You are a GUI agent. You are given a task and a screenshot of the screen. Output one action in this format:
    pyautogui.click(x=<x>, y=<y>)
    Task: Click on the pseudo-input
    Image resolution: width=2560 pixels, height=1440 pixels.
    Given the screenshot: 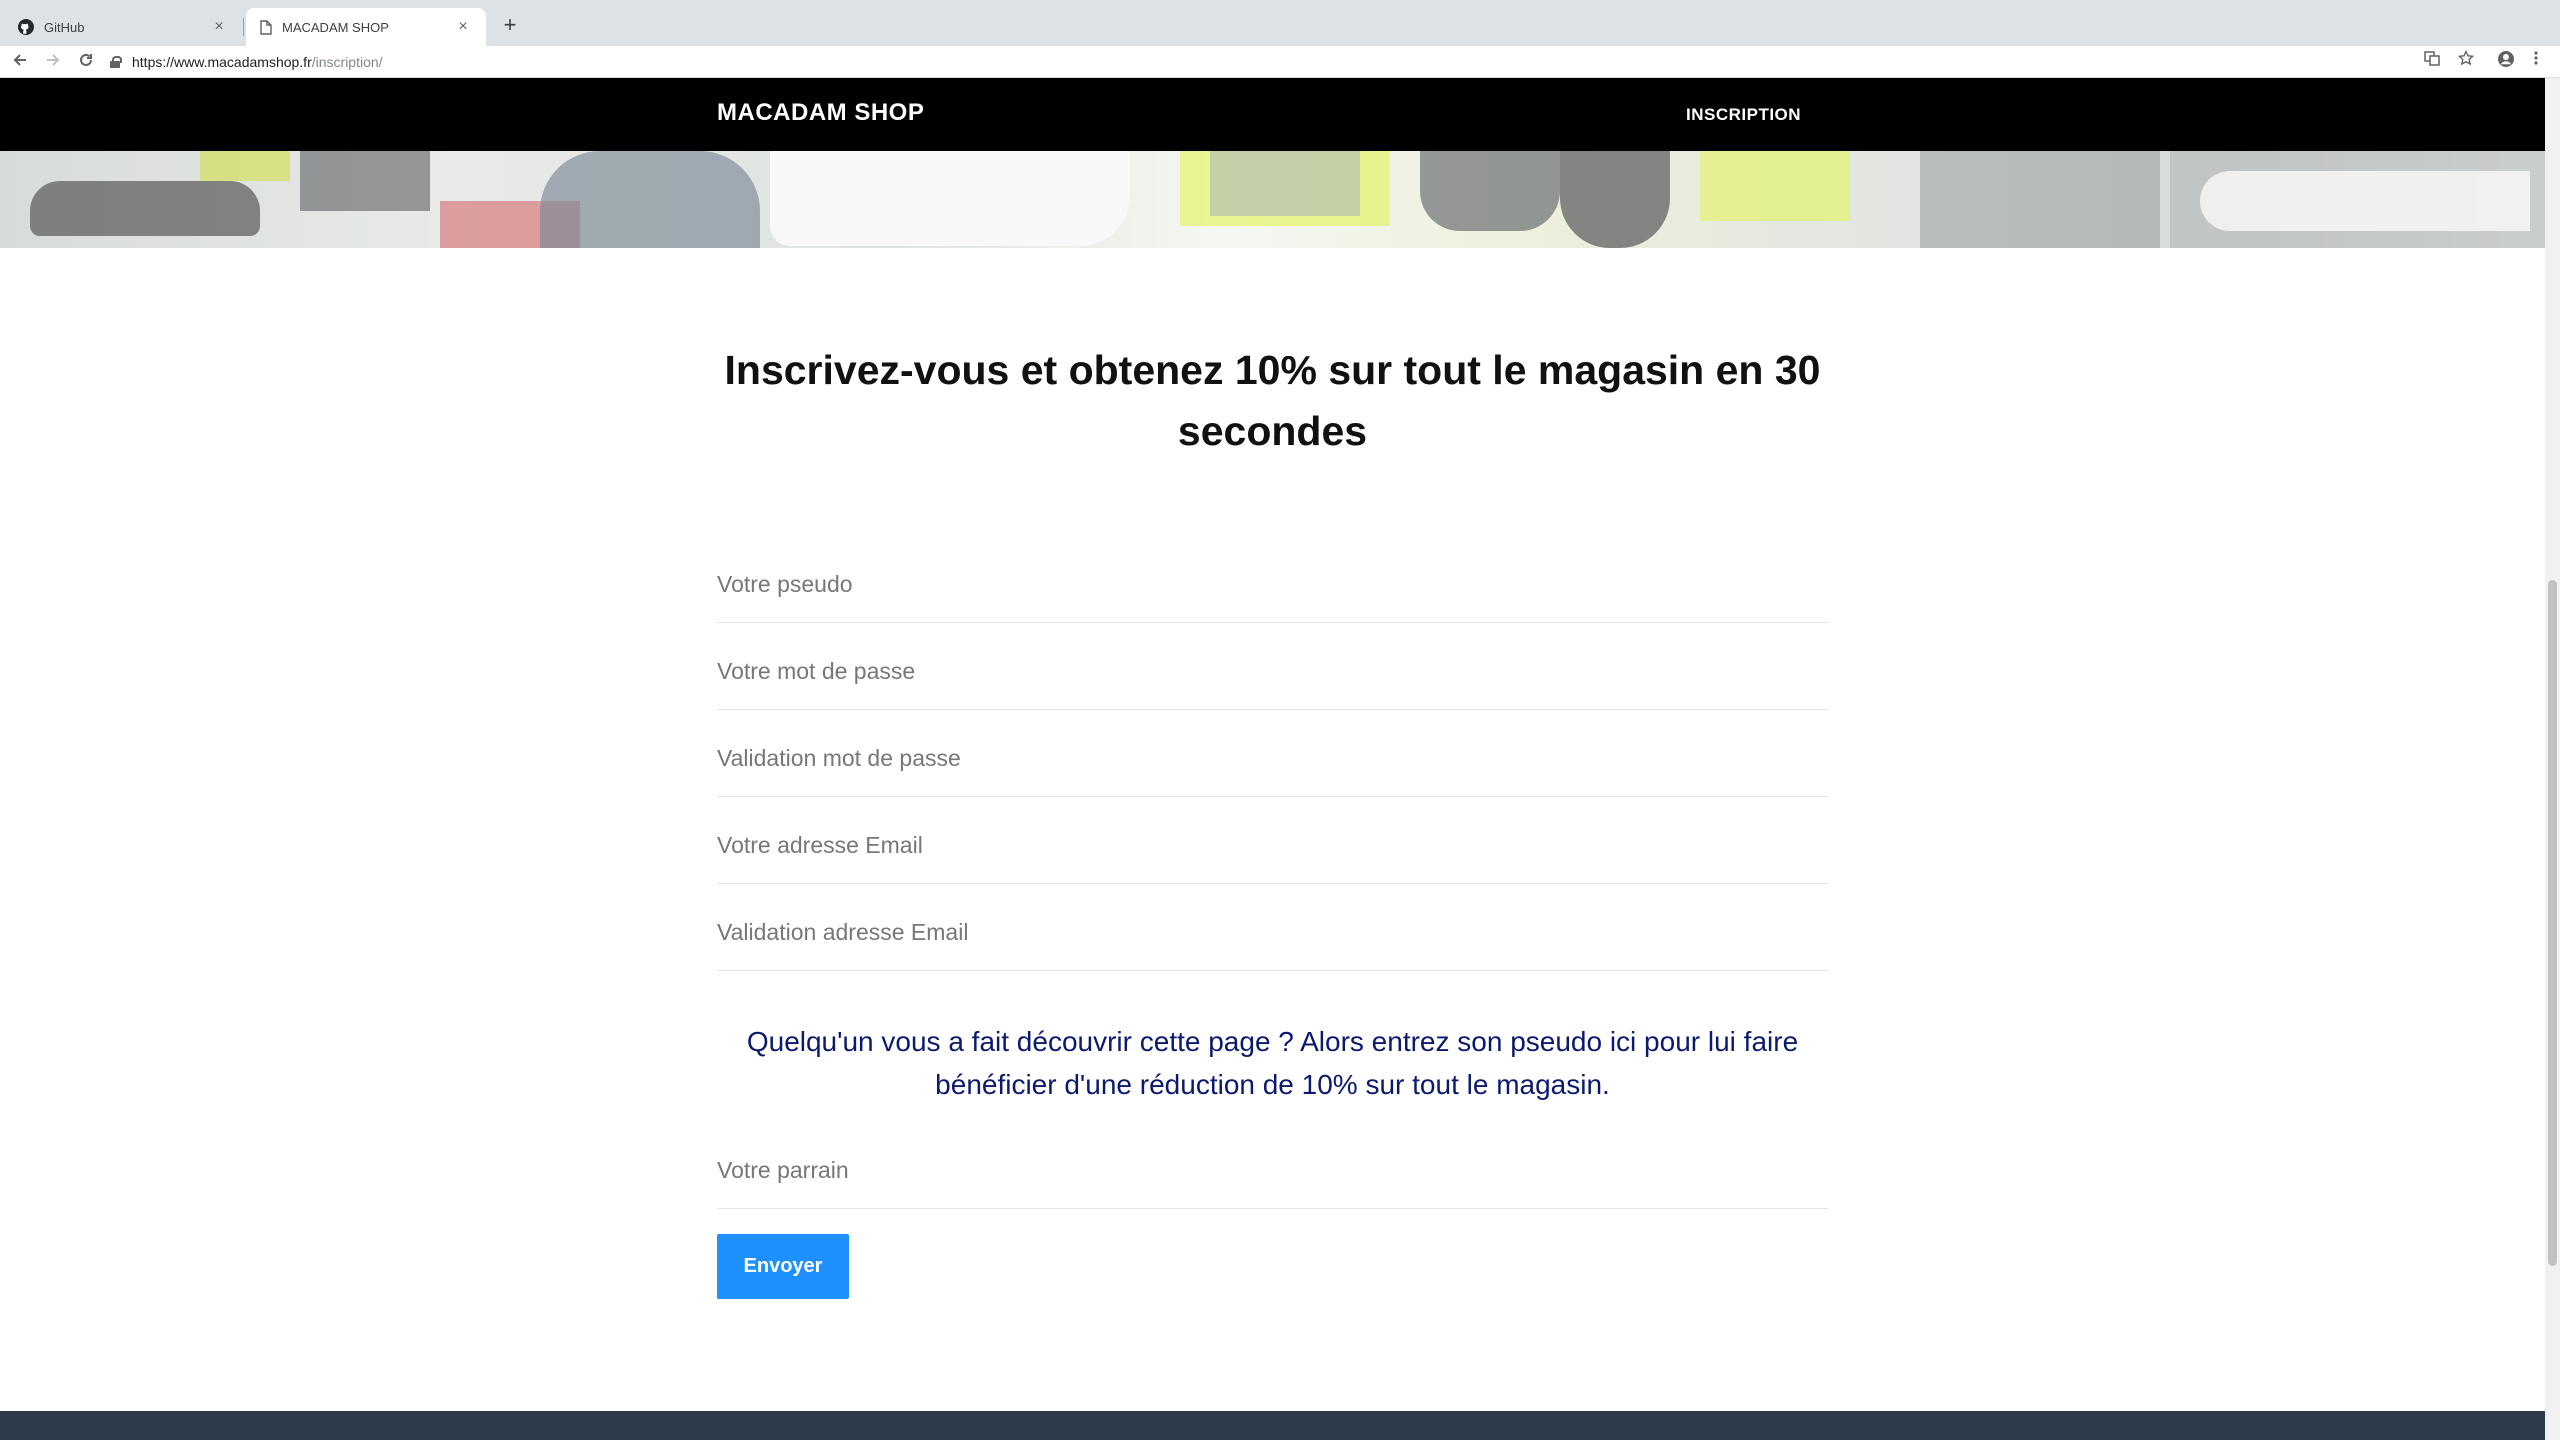 What is the action you would take?
    pyautogui.click(x=1272, y=584)
    